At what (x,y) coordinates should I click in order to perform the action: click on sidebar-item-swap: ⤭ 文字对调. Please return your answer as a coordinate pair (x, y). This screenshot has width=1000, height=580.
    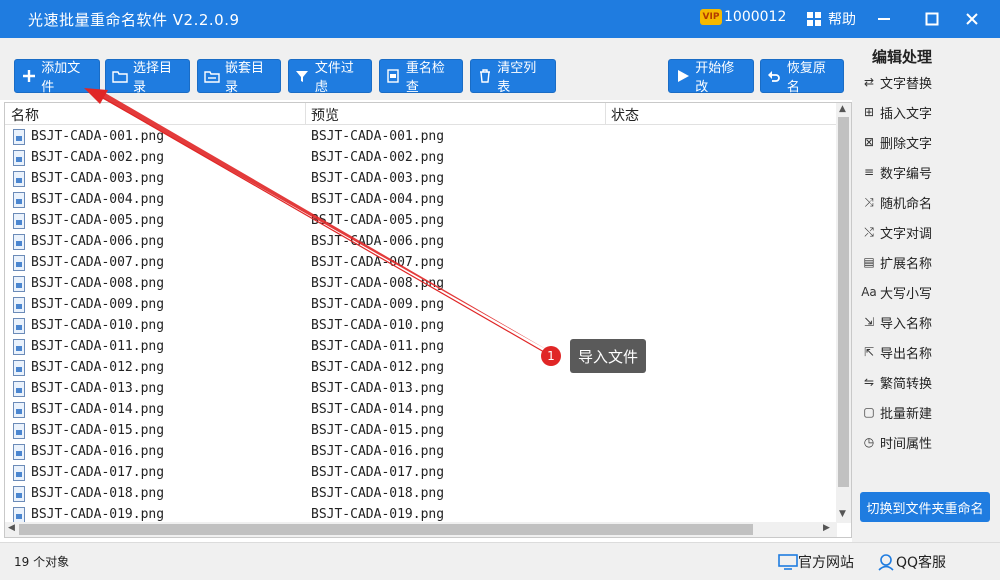
    Looking at the image, I should click on (927, 232).